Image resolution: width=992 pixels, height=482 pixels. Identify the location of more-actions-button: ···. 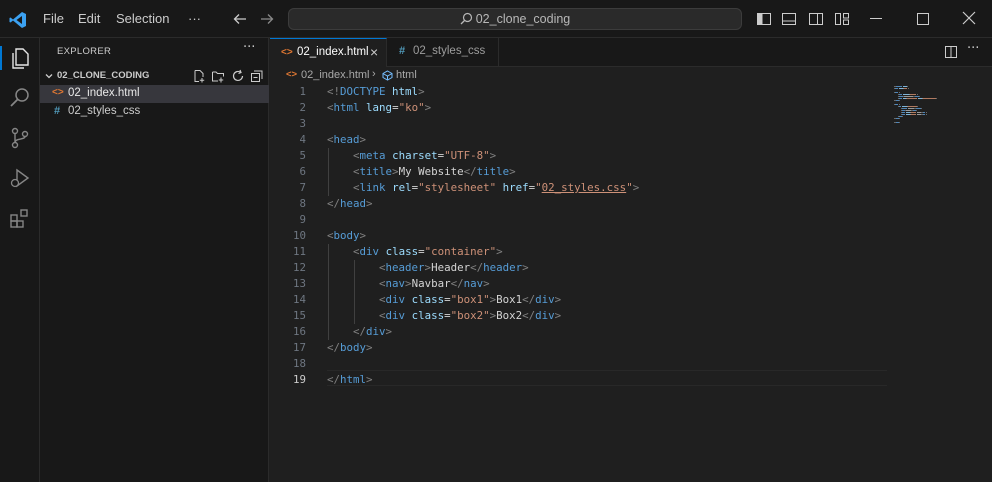
(973, 48).